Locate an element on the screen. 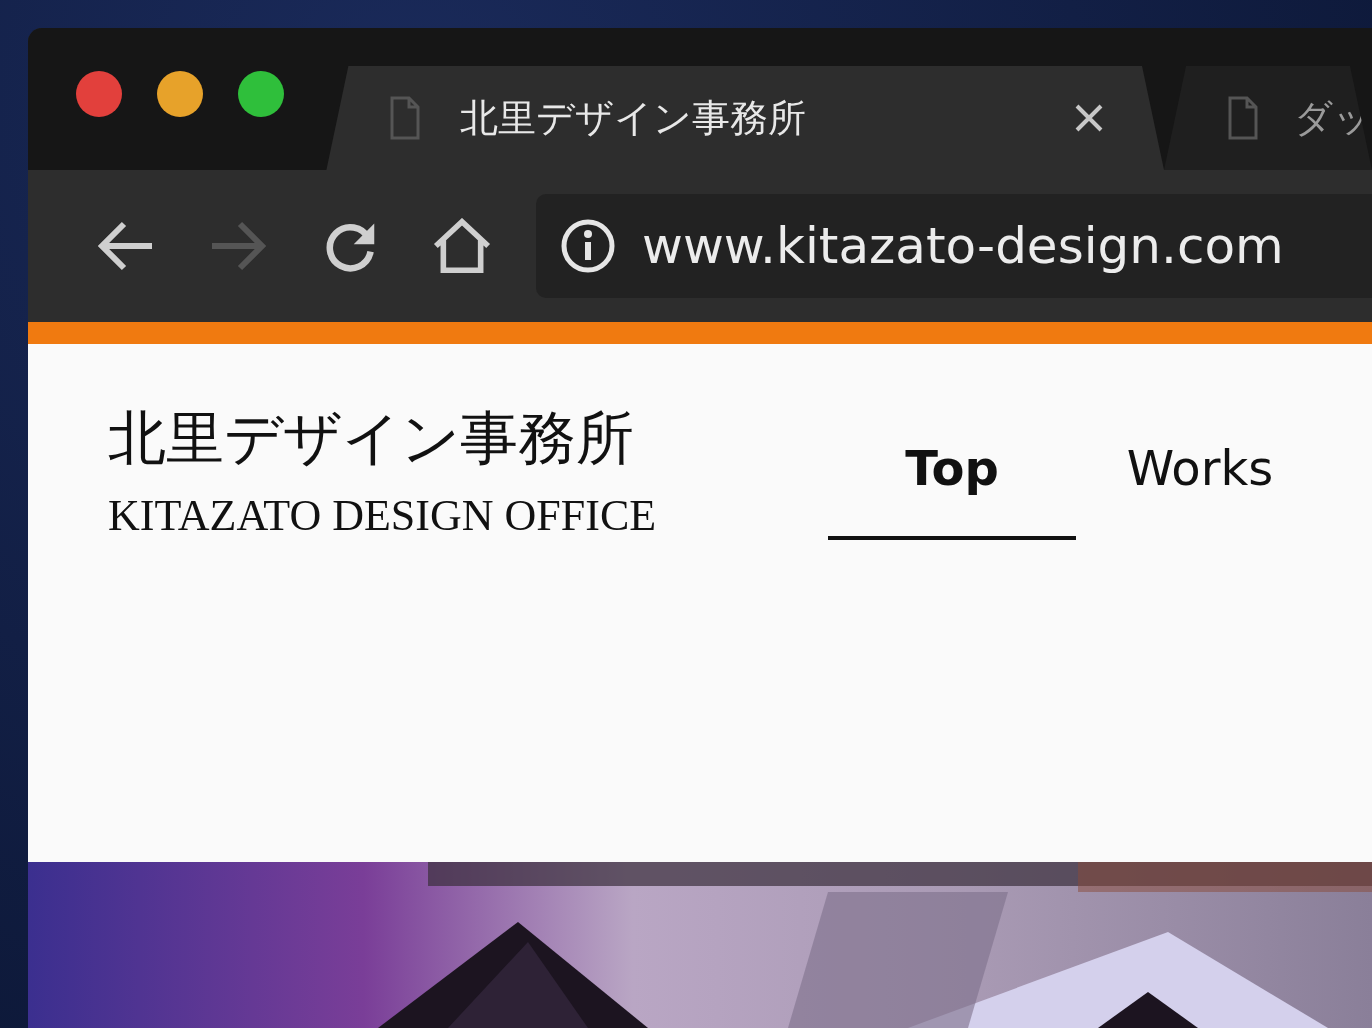 Image resolution: width=1372 pixels, height=1028 pixels. tab-title: 北里デザイン事務所 is located at coordinates (634, 118).